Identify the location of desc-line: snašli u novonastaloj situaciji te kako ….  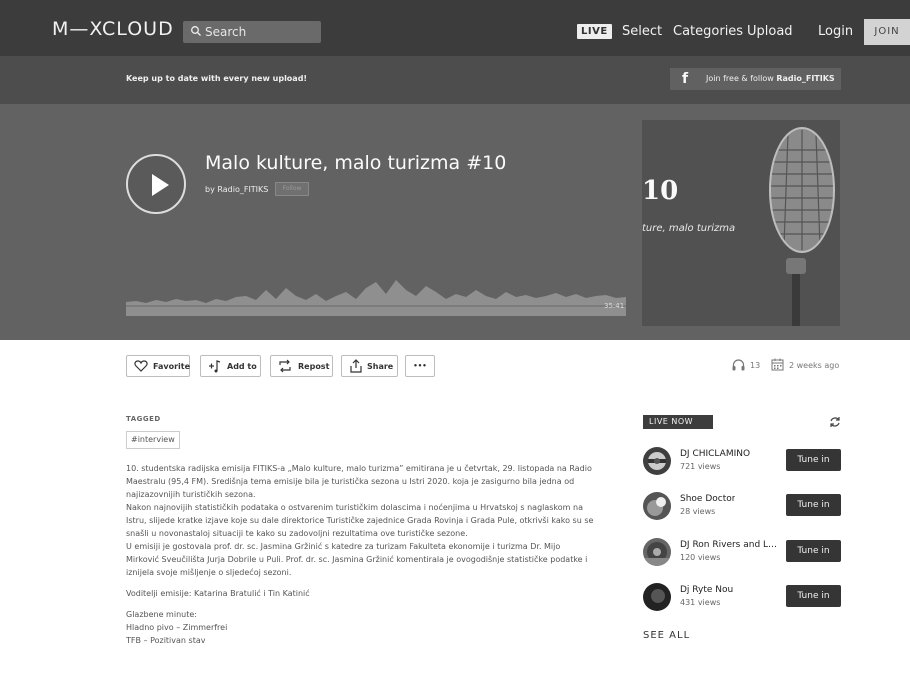
(297, 533).